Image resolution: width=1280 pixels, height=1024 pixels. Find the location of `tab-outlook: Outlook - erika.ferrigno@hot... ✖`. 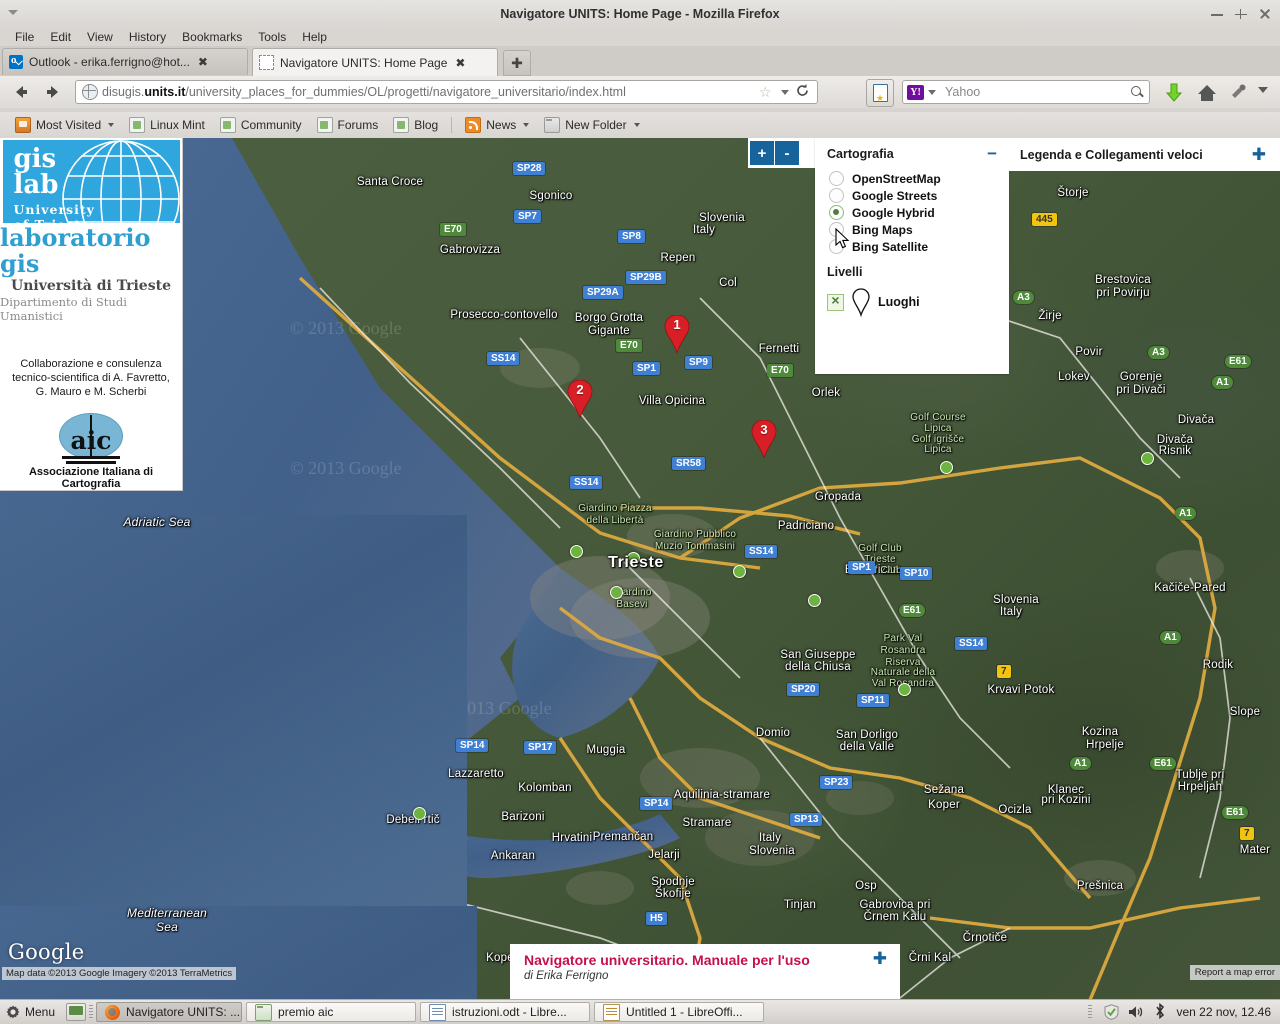

tab-outlook: Outlook - erika.ferrigno@hot... ✖ is located at coordinates (125, 61).